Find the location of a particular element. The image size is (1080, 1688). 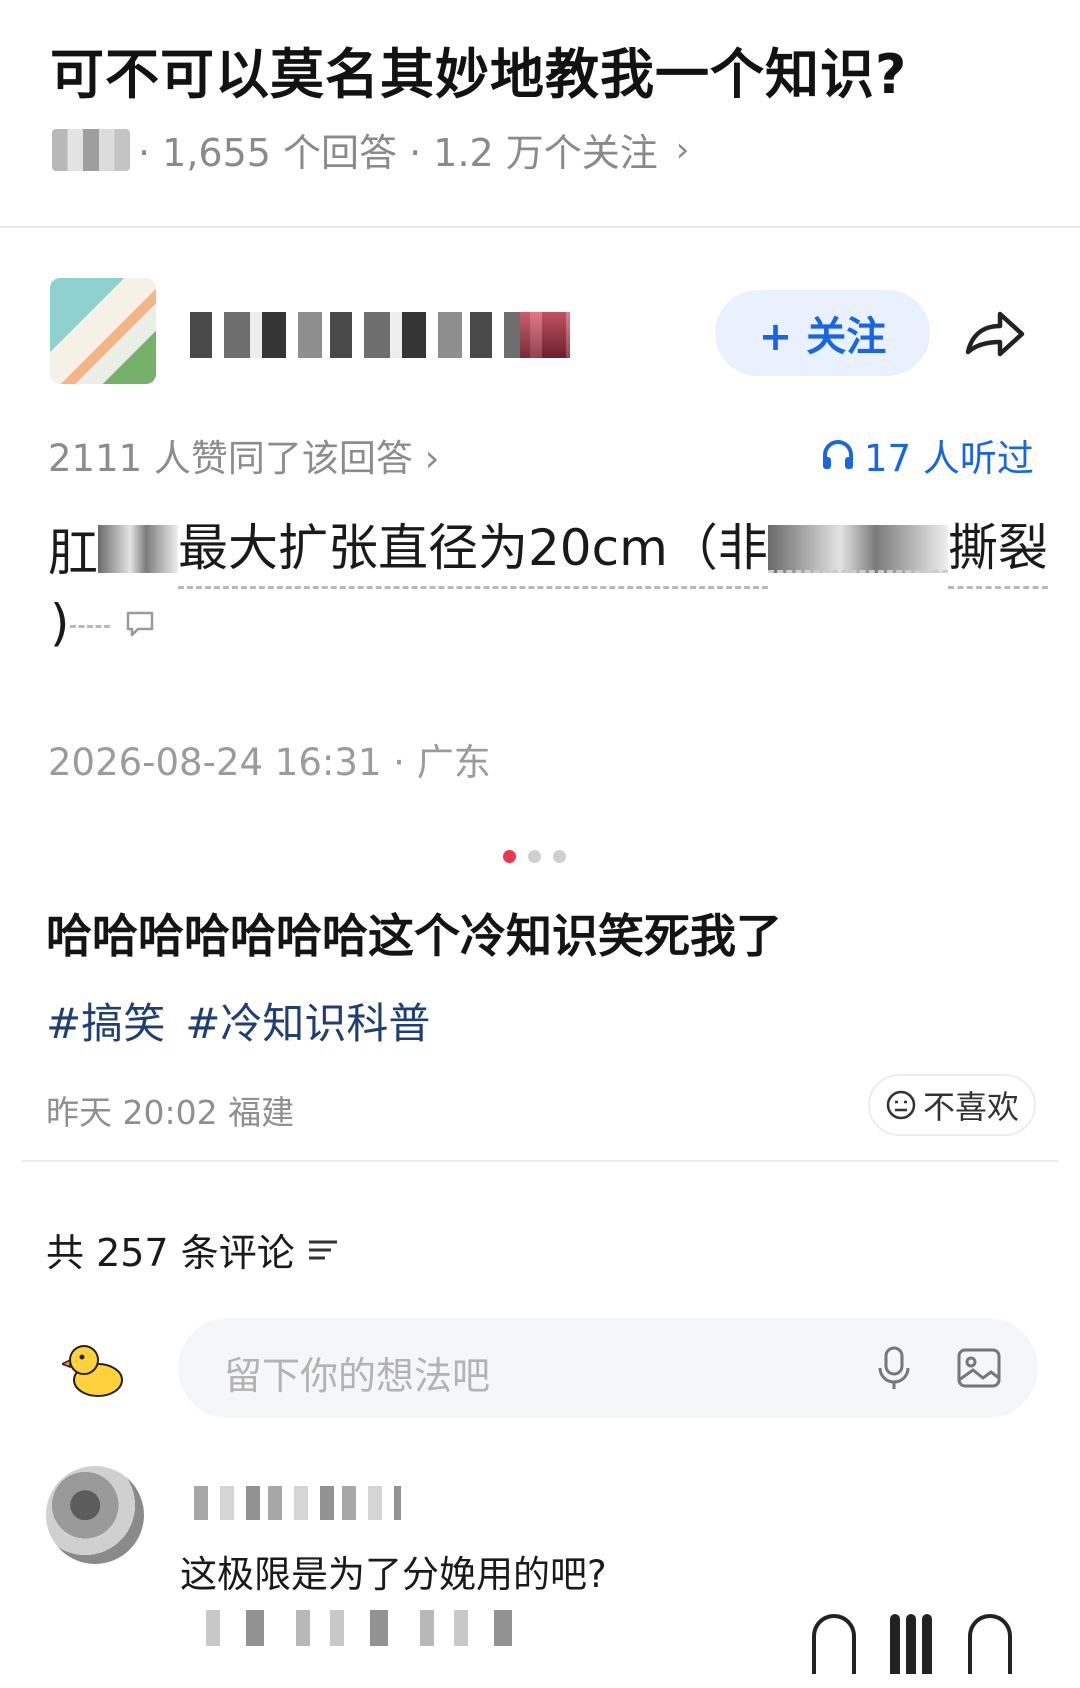

carousel-dots is located at coordinates (534, 856).